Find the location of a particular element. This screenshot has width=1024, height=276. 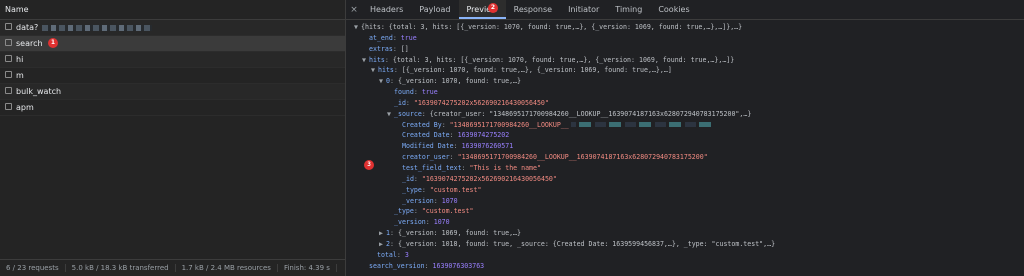

json-value: 1639074275202 is located at coordinates (483, 135).